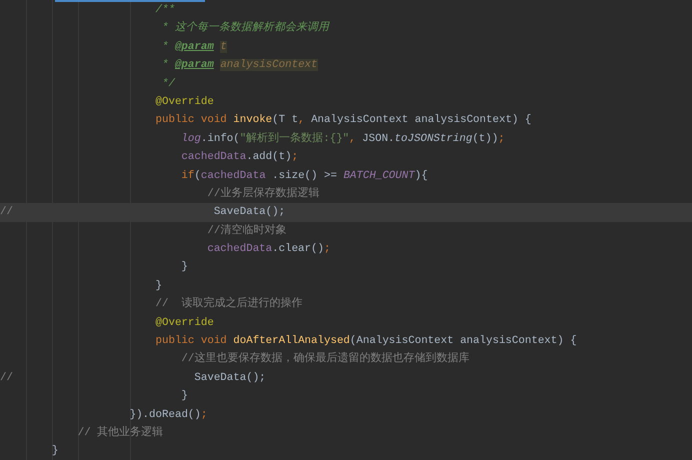  I want to click on code-text: (T t, so click(285, 120).